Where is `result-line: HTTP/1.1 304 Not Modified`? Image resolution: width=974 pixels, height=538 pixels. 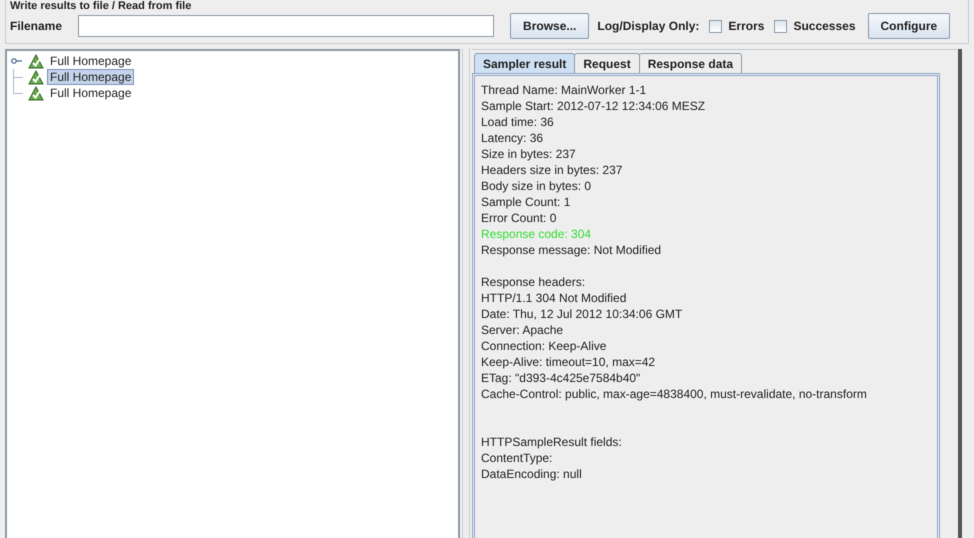 result-line: HTTP/1.1 304 Not Modified is located at coordinates (554, 298).